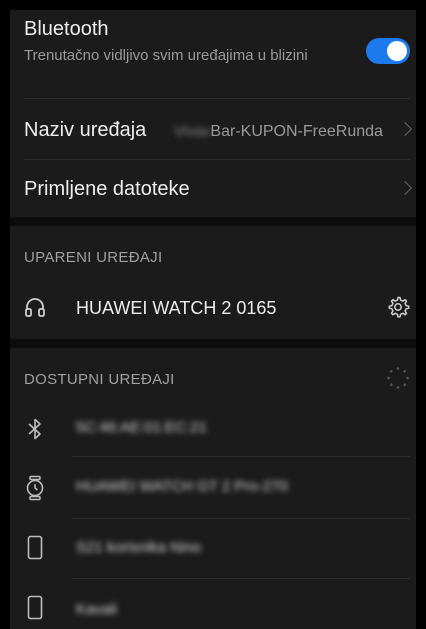  I want to click on available-device-item: HUAWEI WATCH GT 2 Pro-270, so click(213, 487).